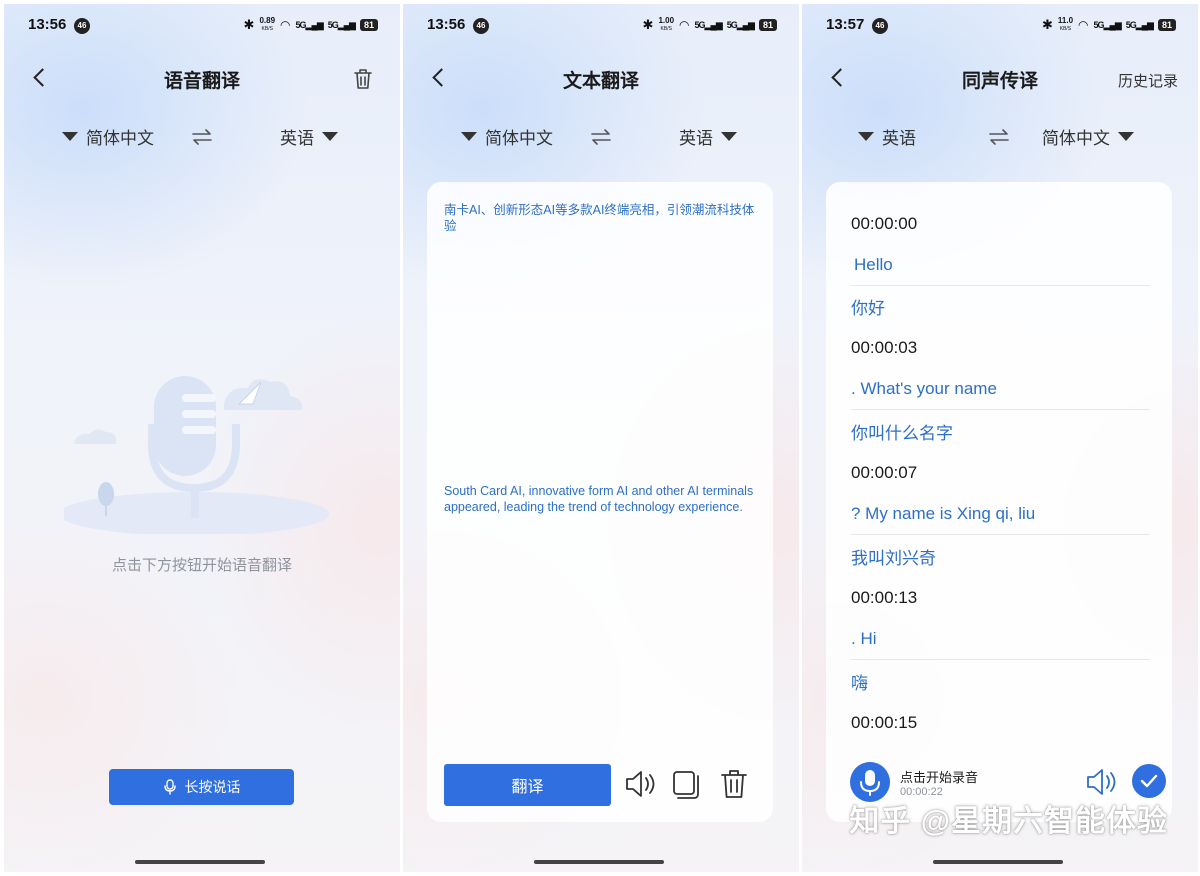  I want to click on source-text-input: 南卡AI、创新形态AI等多款AI终端亮相，引领潮流科技体验, so click(600, 218).